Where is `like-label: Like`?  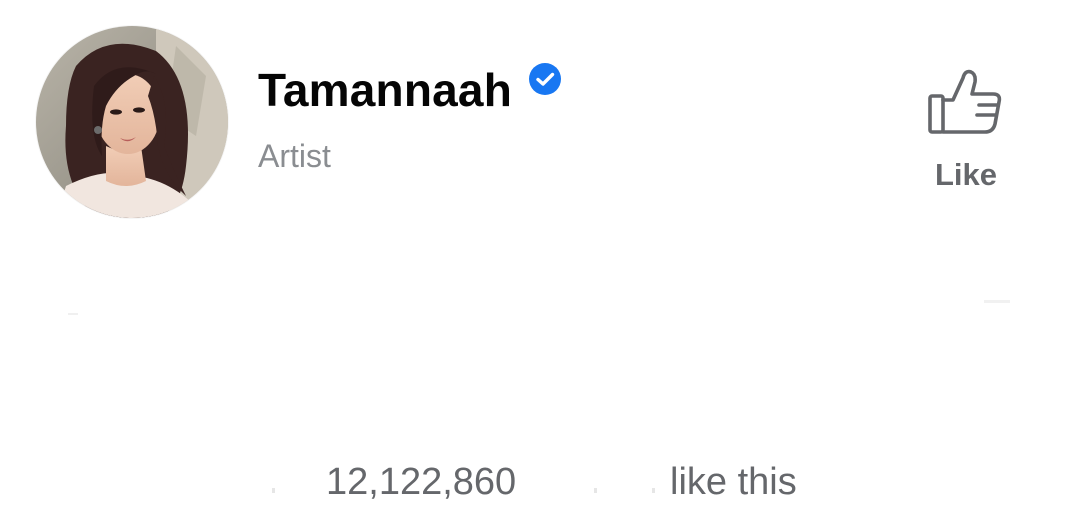 like-label: Like is located at coordinates (966, 174).